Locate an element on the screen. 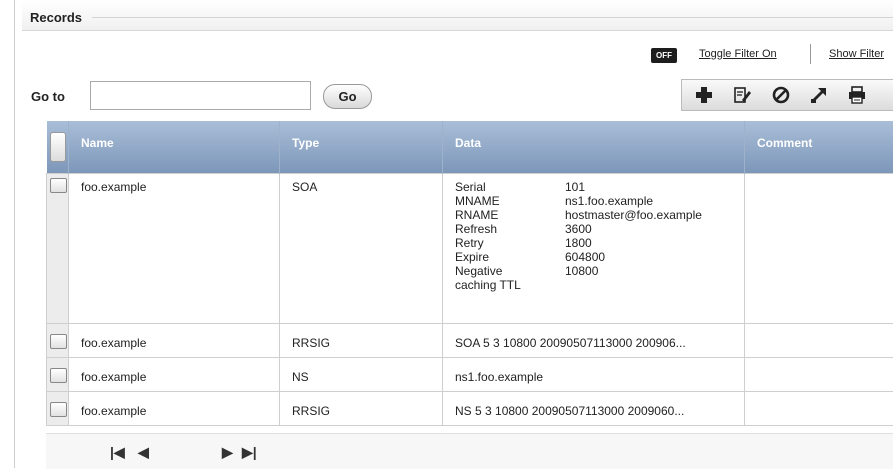 This screenshot has height=469, width=893. goto-label: Go to is located at coordinates (48, 96).